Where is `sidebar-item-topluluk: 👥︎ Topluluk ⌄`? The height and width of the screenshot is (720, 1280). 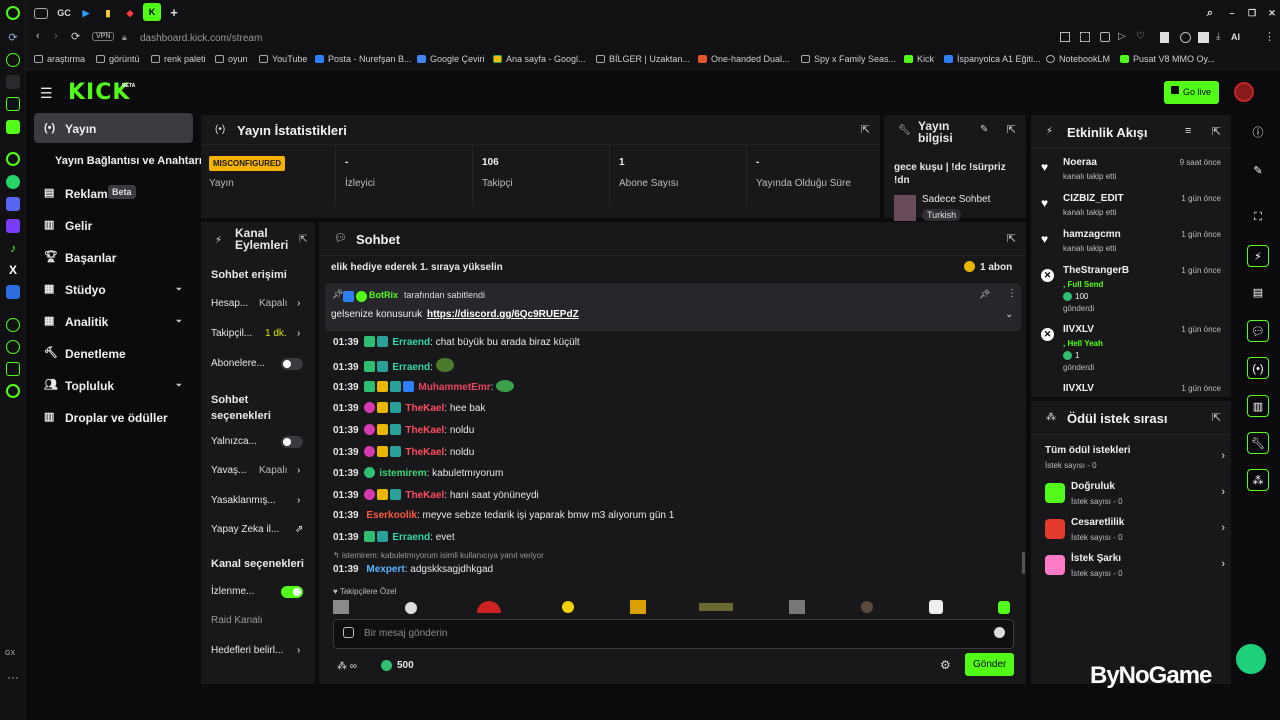 sidebar-item-topluluk: 👥︎ Topluluk ⌄ is located at coordinates (113, 385).